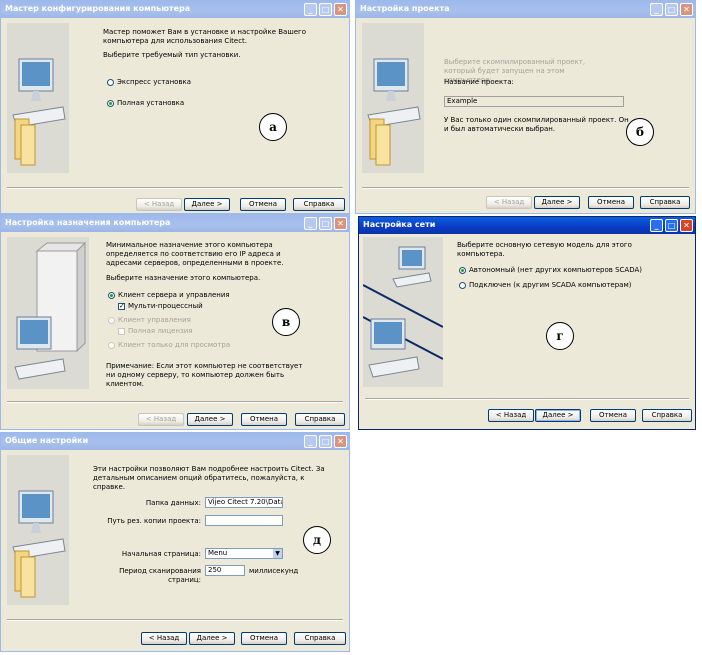 The image size is (702, 655). What do you see at coordinates (462, 270) in the screenshot?
I see `radio-standalone` at bounding box center [462, 270].